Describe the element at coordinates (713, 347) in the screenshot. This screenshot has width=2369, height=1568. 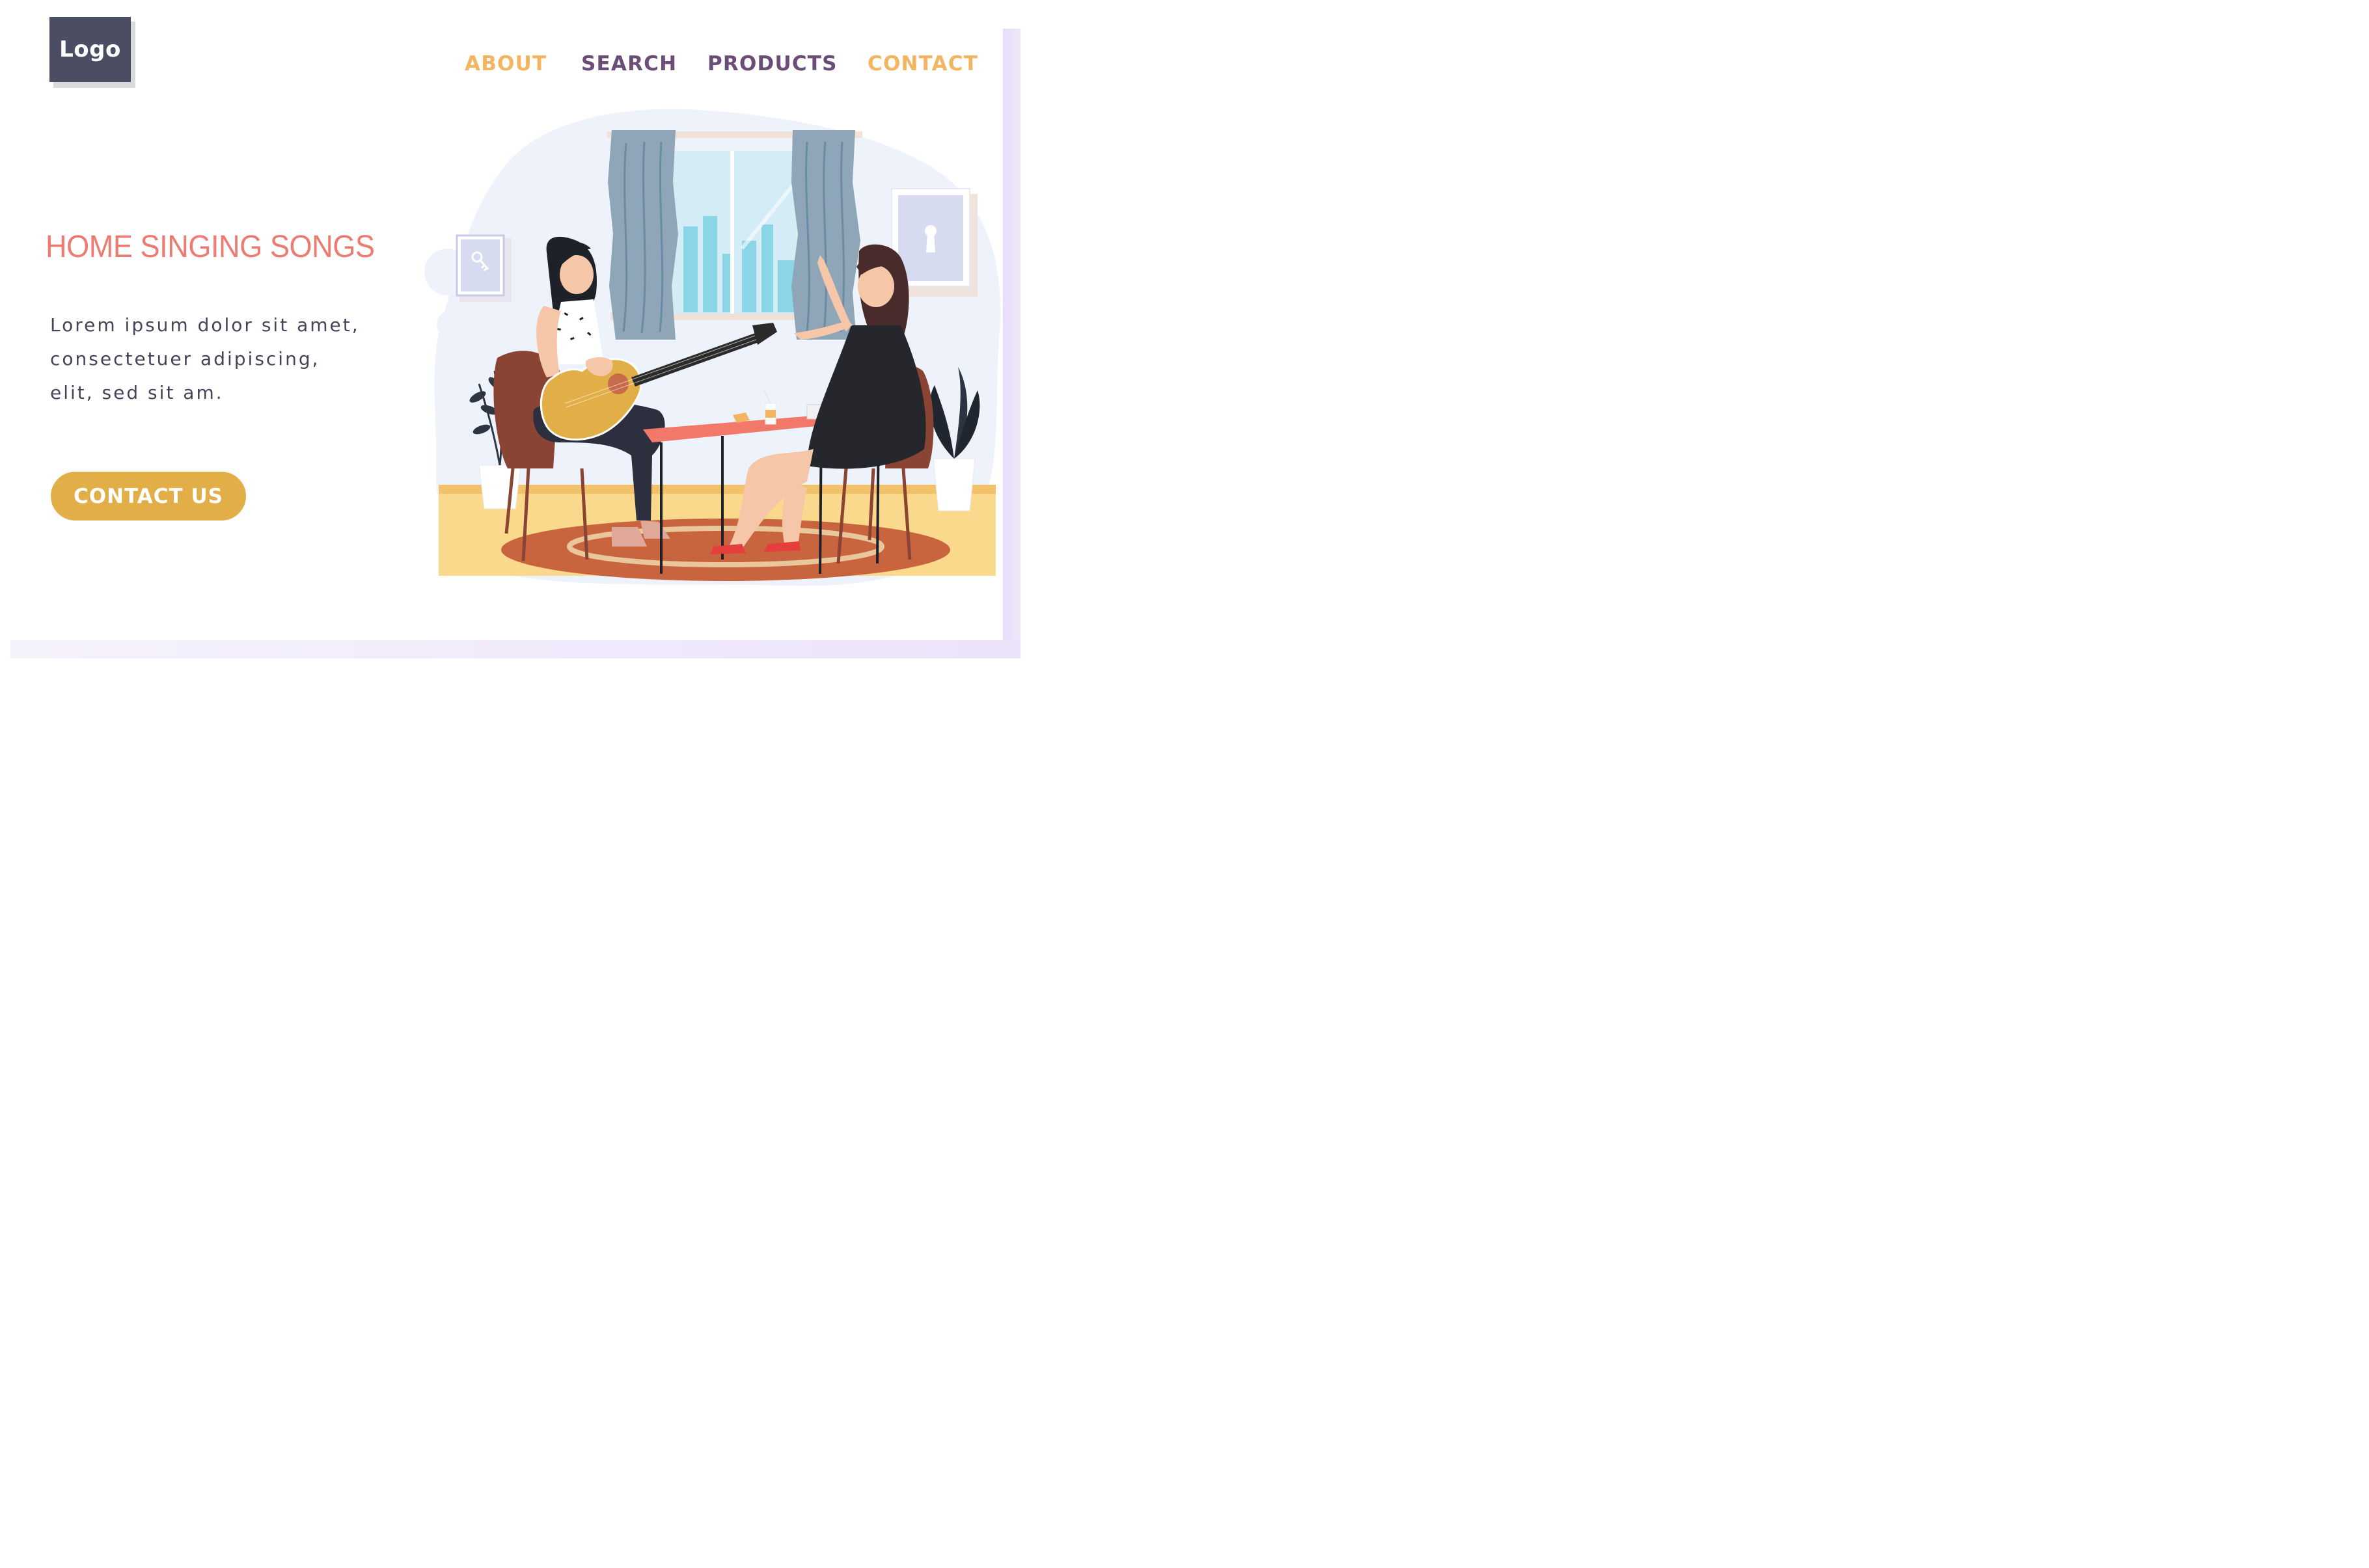
I see `hero-illustration` at that location.